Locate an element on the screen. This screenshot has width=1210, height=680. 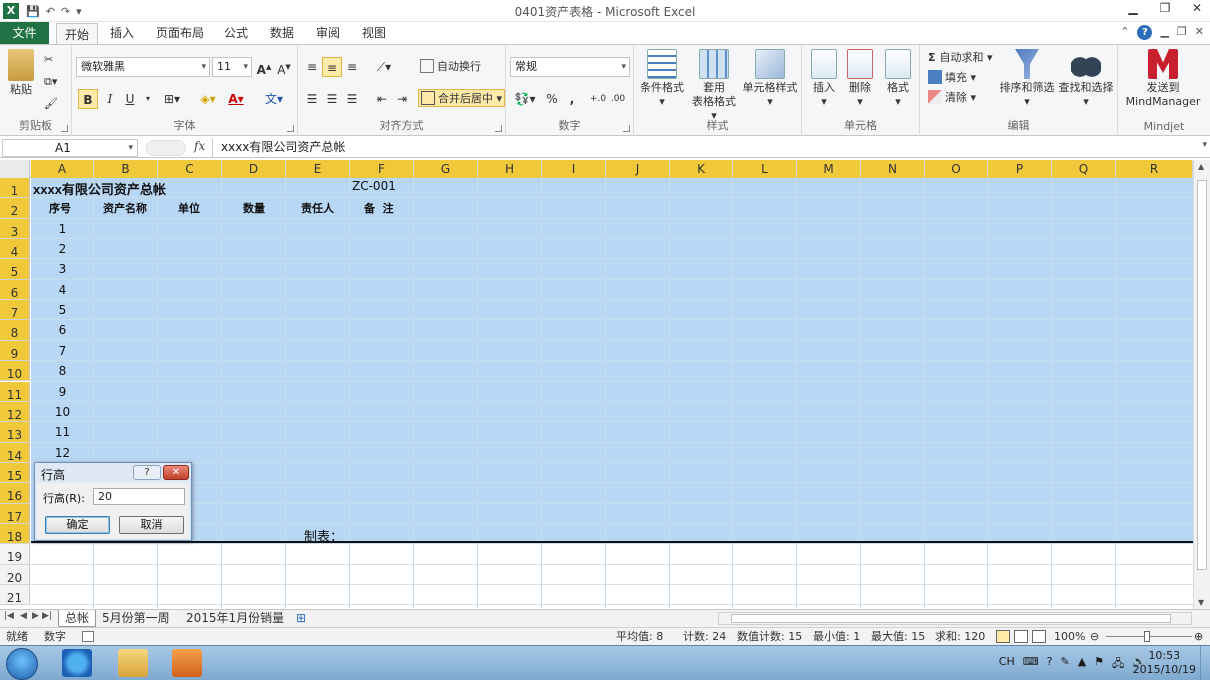
format-cells-button: 格式 ▾ is located at coordinates (898, 79).